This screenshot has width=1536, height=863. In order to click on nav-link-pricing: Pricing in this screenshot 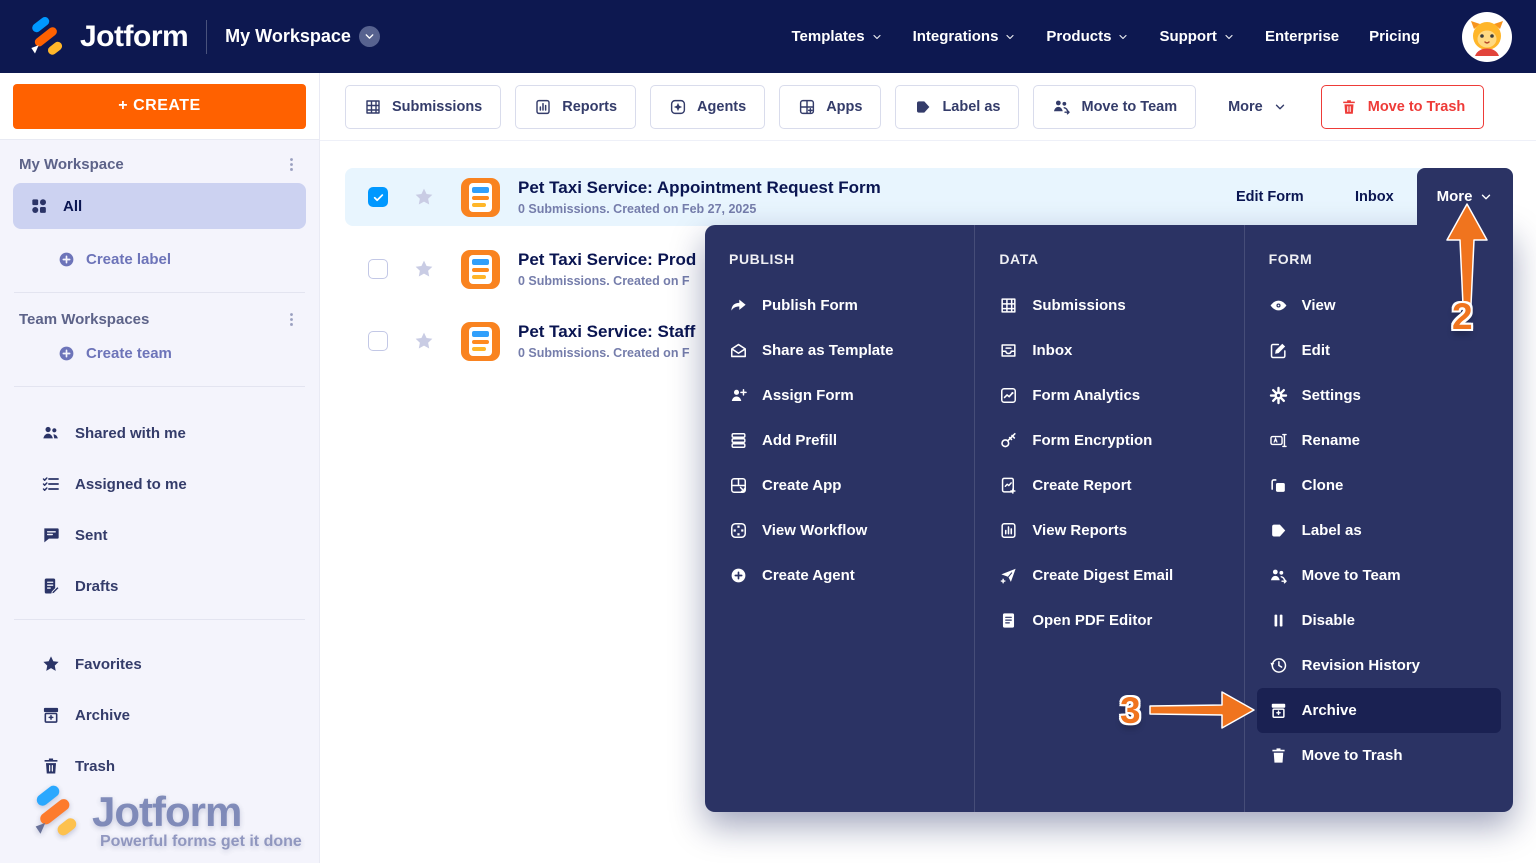, I will do `click(1394, 36)`.